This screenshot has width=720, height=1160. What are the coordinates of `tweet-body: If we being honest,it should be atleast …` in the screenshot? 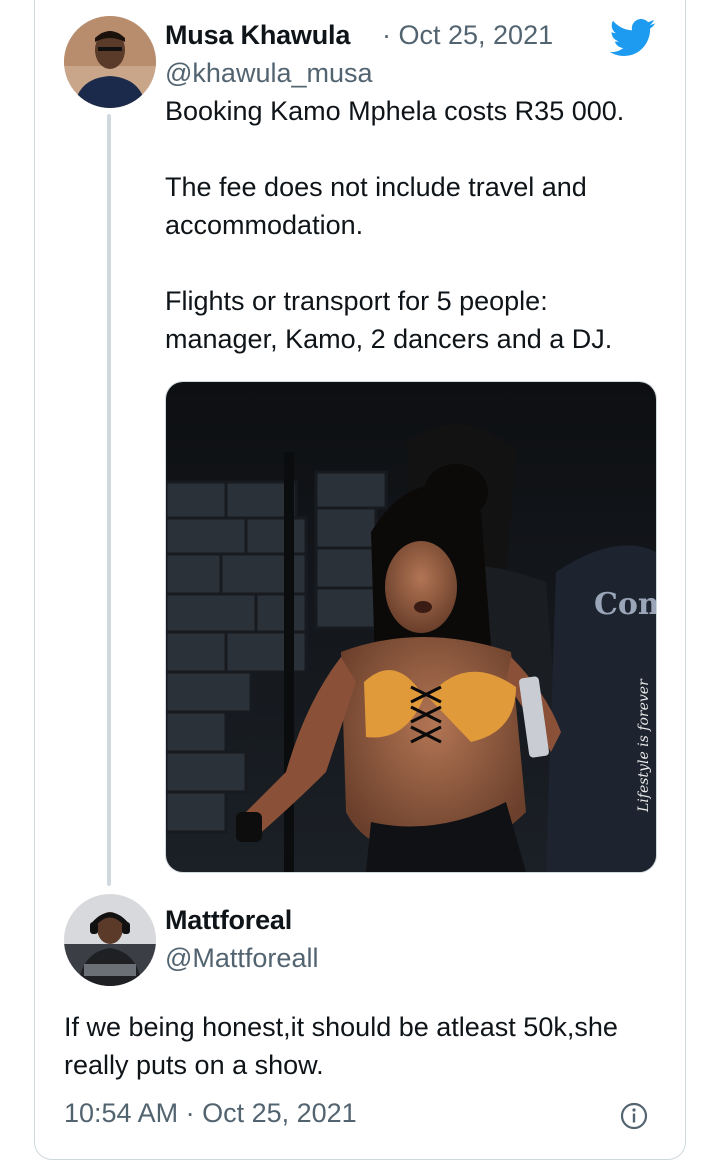 It's located at (341, 1046).